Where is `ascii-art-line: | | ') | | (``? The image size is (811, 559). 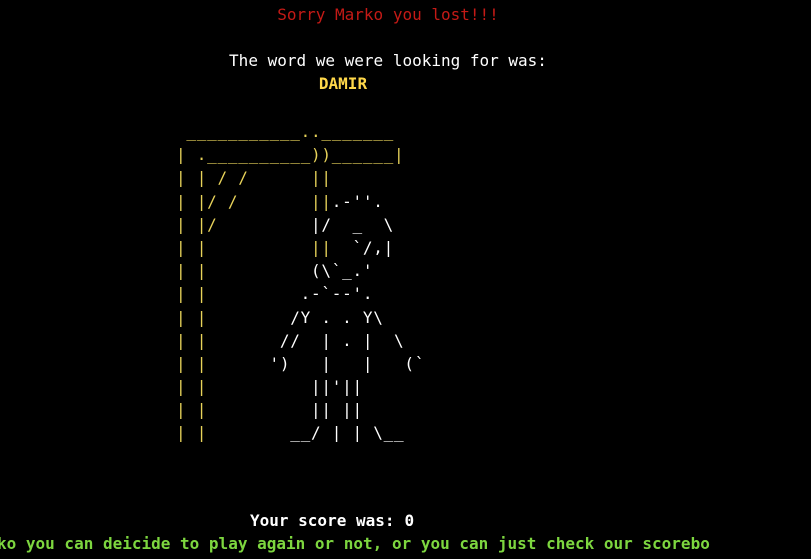 ascii-art-line: | | ') | | (` is located at coordinates (300, 363).